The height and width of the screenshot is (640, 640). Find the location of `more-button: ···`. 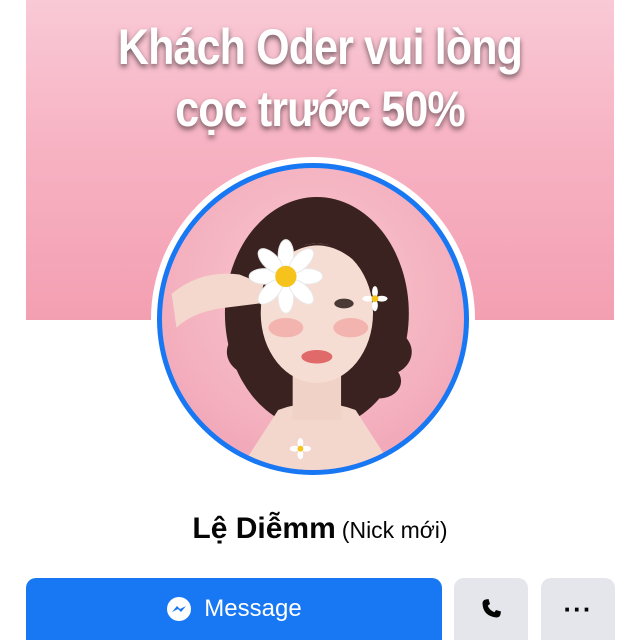

more-button: ··· is located at coordinates (578, 609).